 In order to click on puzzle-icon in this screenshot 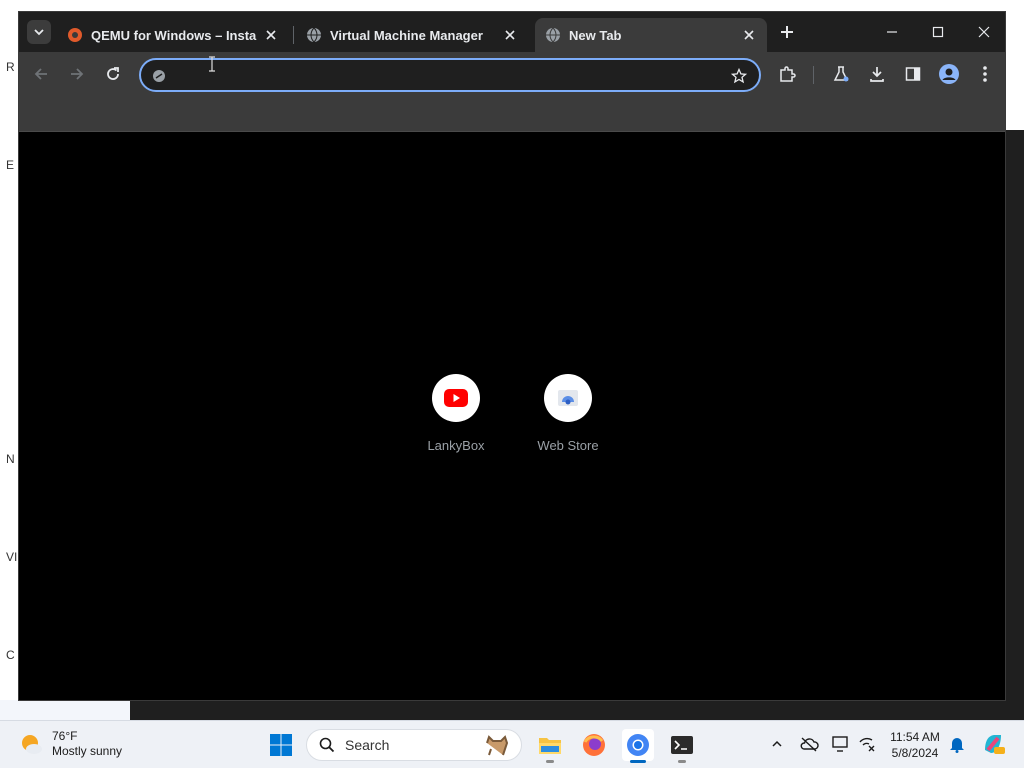, I will do `click(788, 74)`.